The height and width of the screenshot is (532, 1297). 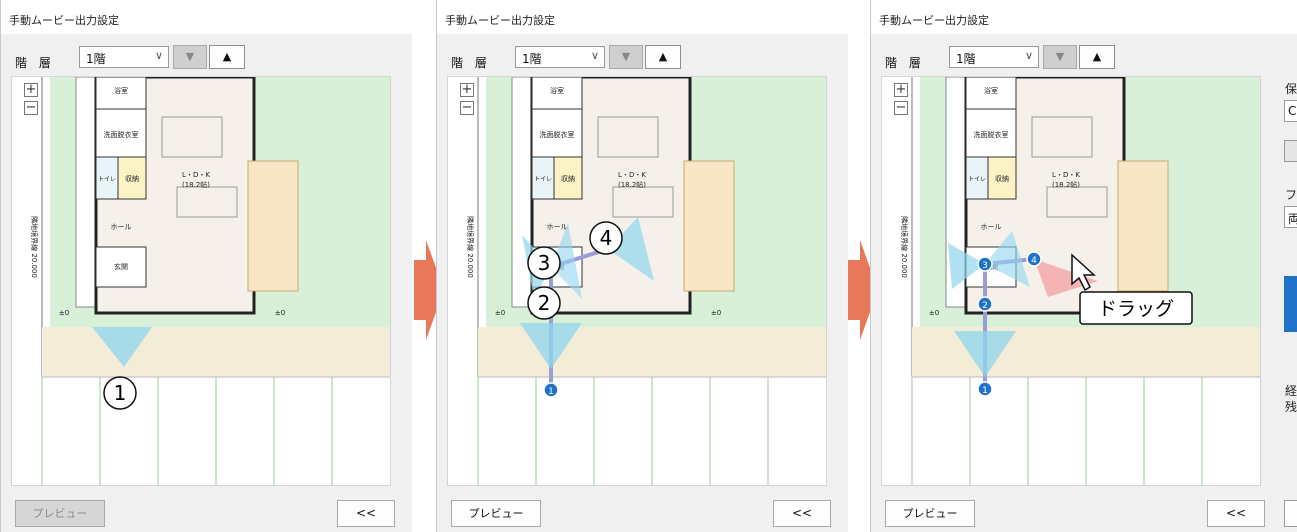 What do you see at coordinates (1291, 195) in the screenshot?
I see `format-label-fragment: フ` at bounding box center [1291, 195].